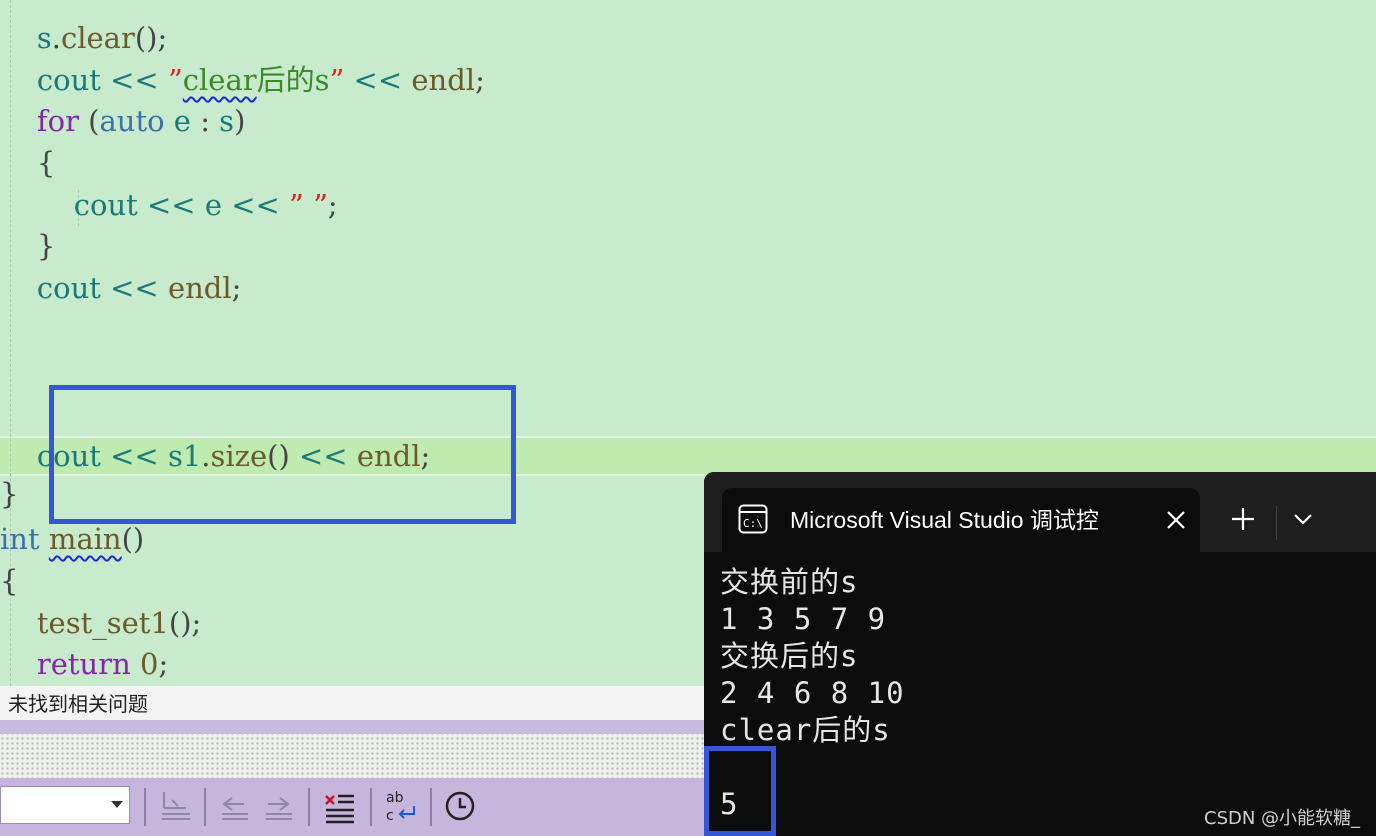 This screenshot has height=836, width=1376. I want to click on code-line: cout << endl;, so click(121, 288).